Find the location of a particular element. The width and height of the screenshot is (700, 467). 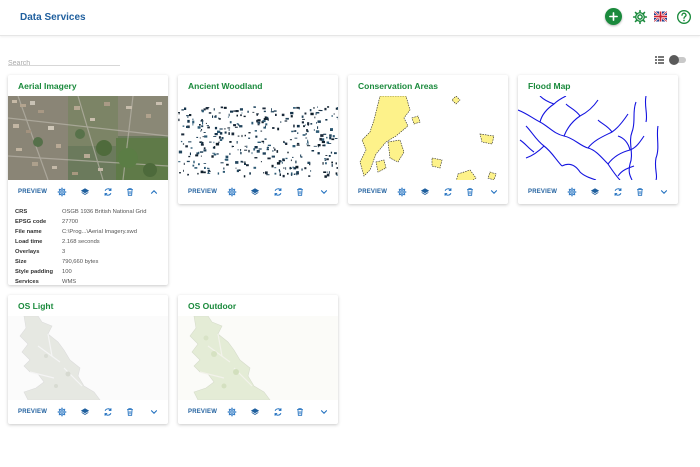

detail-value: 3 is located at coordinates (64, 252).